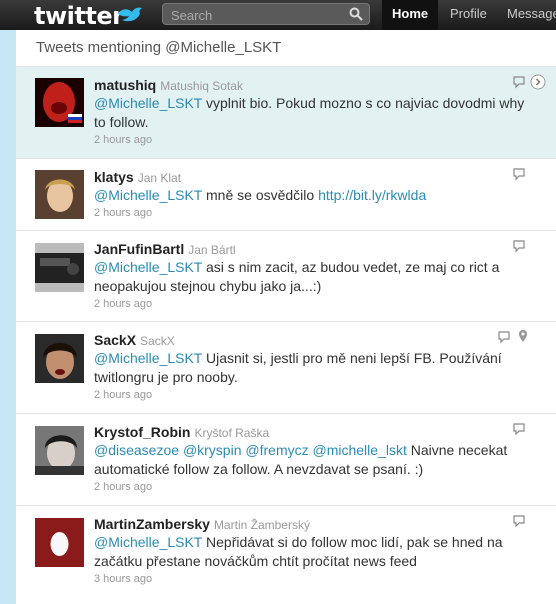 The height and width of the screenshot is (604, 556). Describe the element at coordinates (159, 47) in the screenshot. I see `page-title: Tweets mentioning @Michelle_LSKT` at that location.